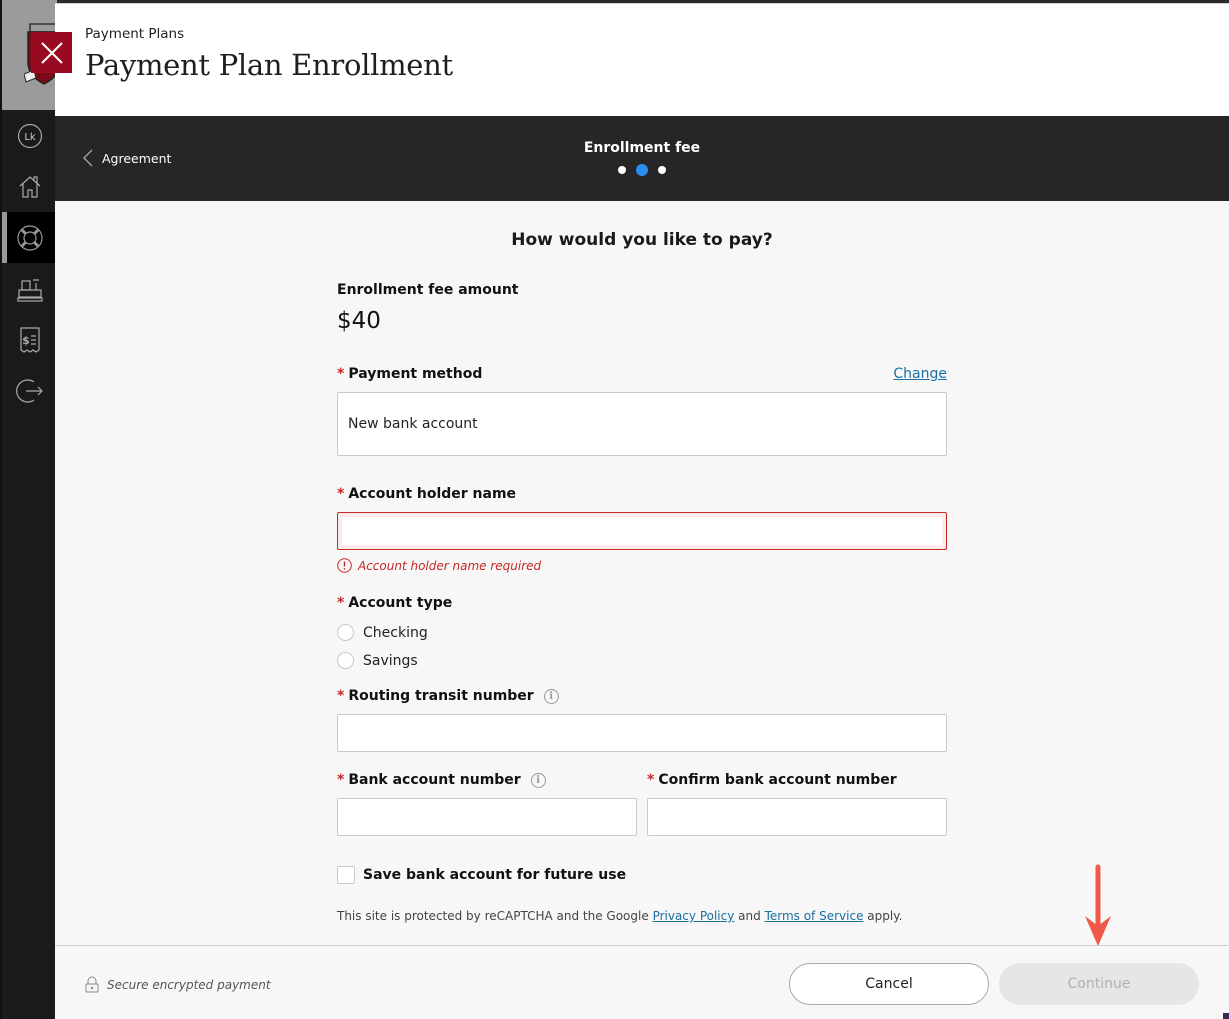 Image resolution: width=1229 pixels, height=1019 pixels. What do you see at coordinates (642, 158) in the screenshot?
I see `step-bar: Agreement Enrollment fee` at bounding box center [642, 158].